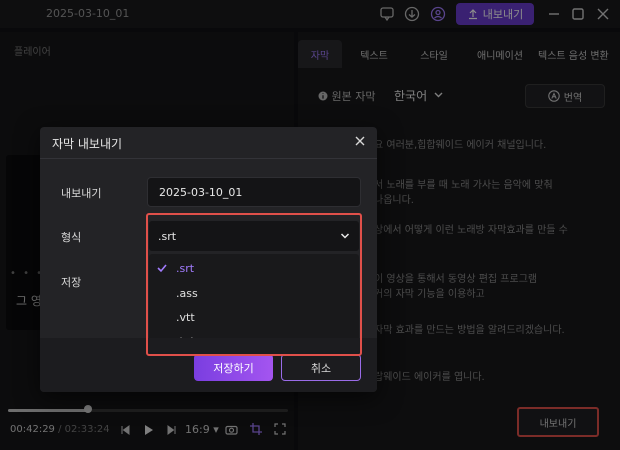  I want to click on chevron-down-icon, so click(345, 236).